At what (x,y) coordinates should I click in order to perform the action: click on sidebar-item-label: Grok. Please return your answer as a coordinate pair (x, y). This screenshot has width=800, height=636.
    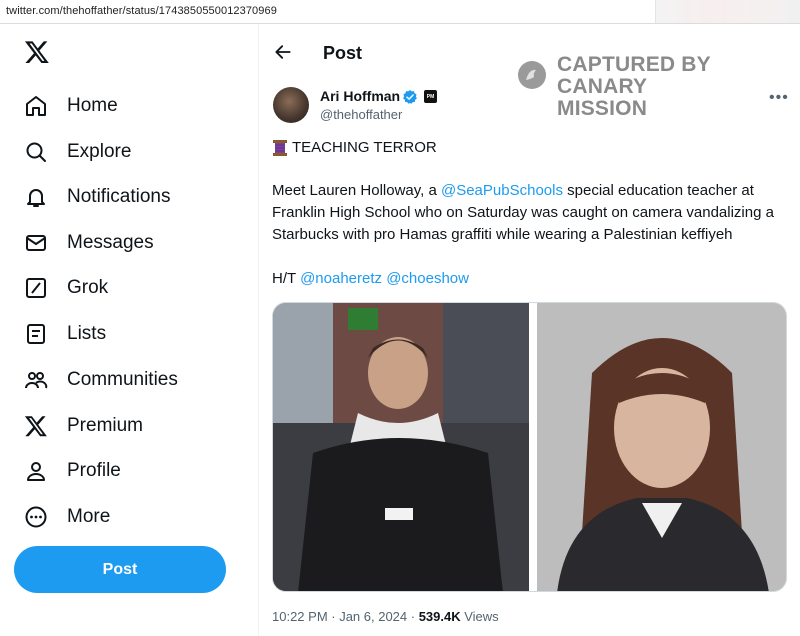
    Looking at the image, I should click on (88, 287).